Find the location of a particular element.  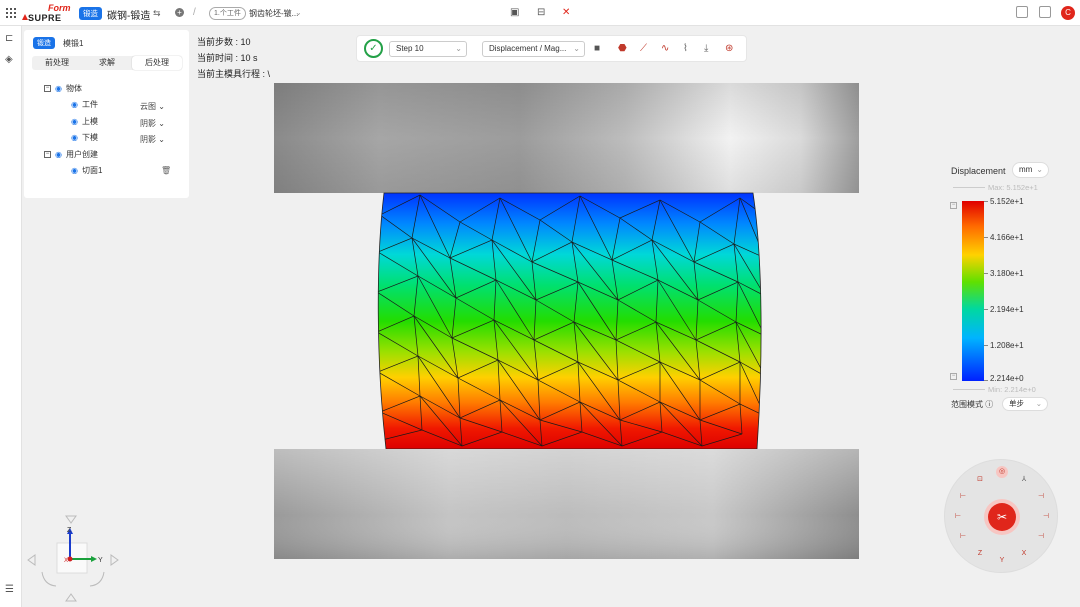

view-cube-dial: ◎ ⊡ ⅄ ⊢ ⊣ ⊢ ⊣ ⊢ ⊣ Z Y X ✂ is located at coordinates (1001, 516).